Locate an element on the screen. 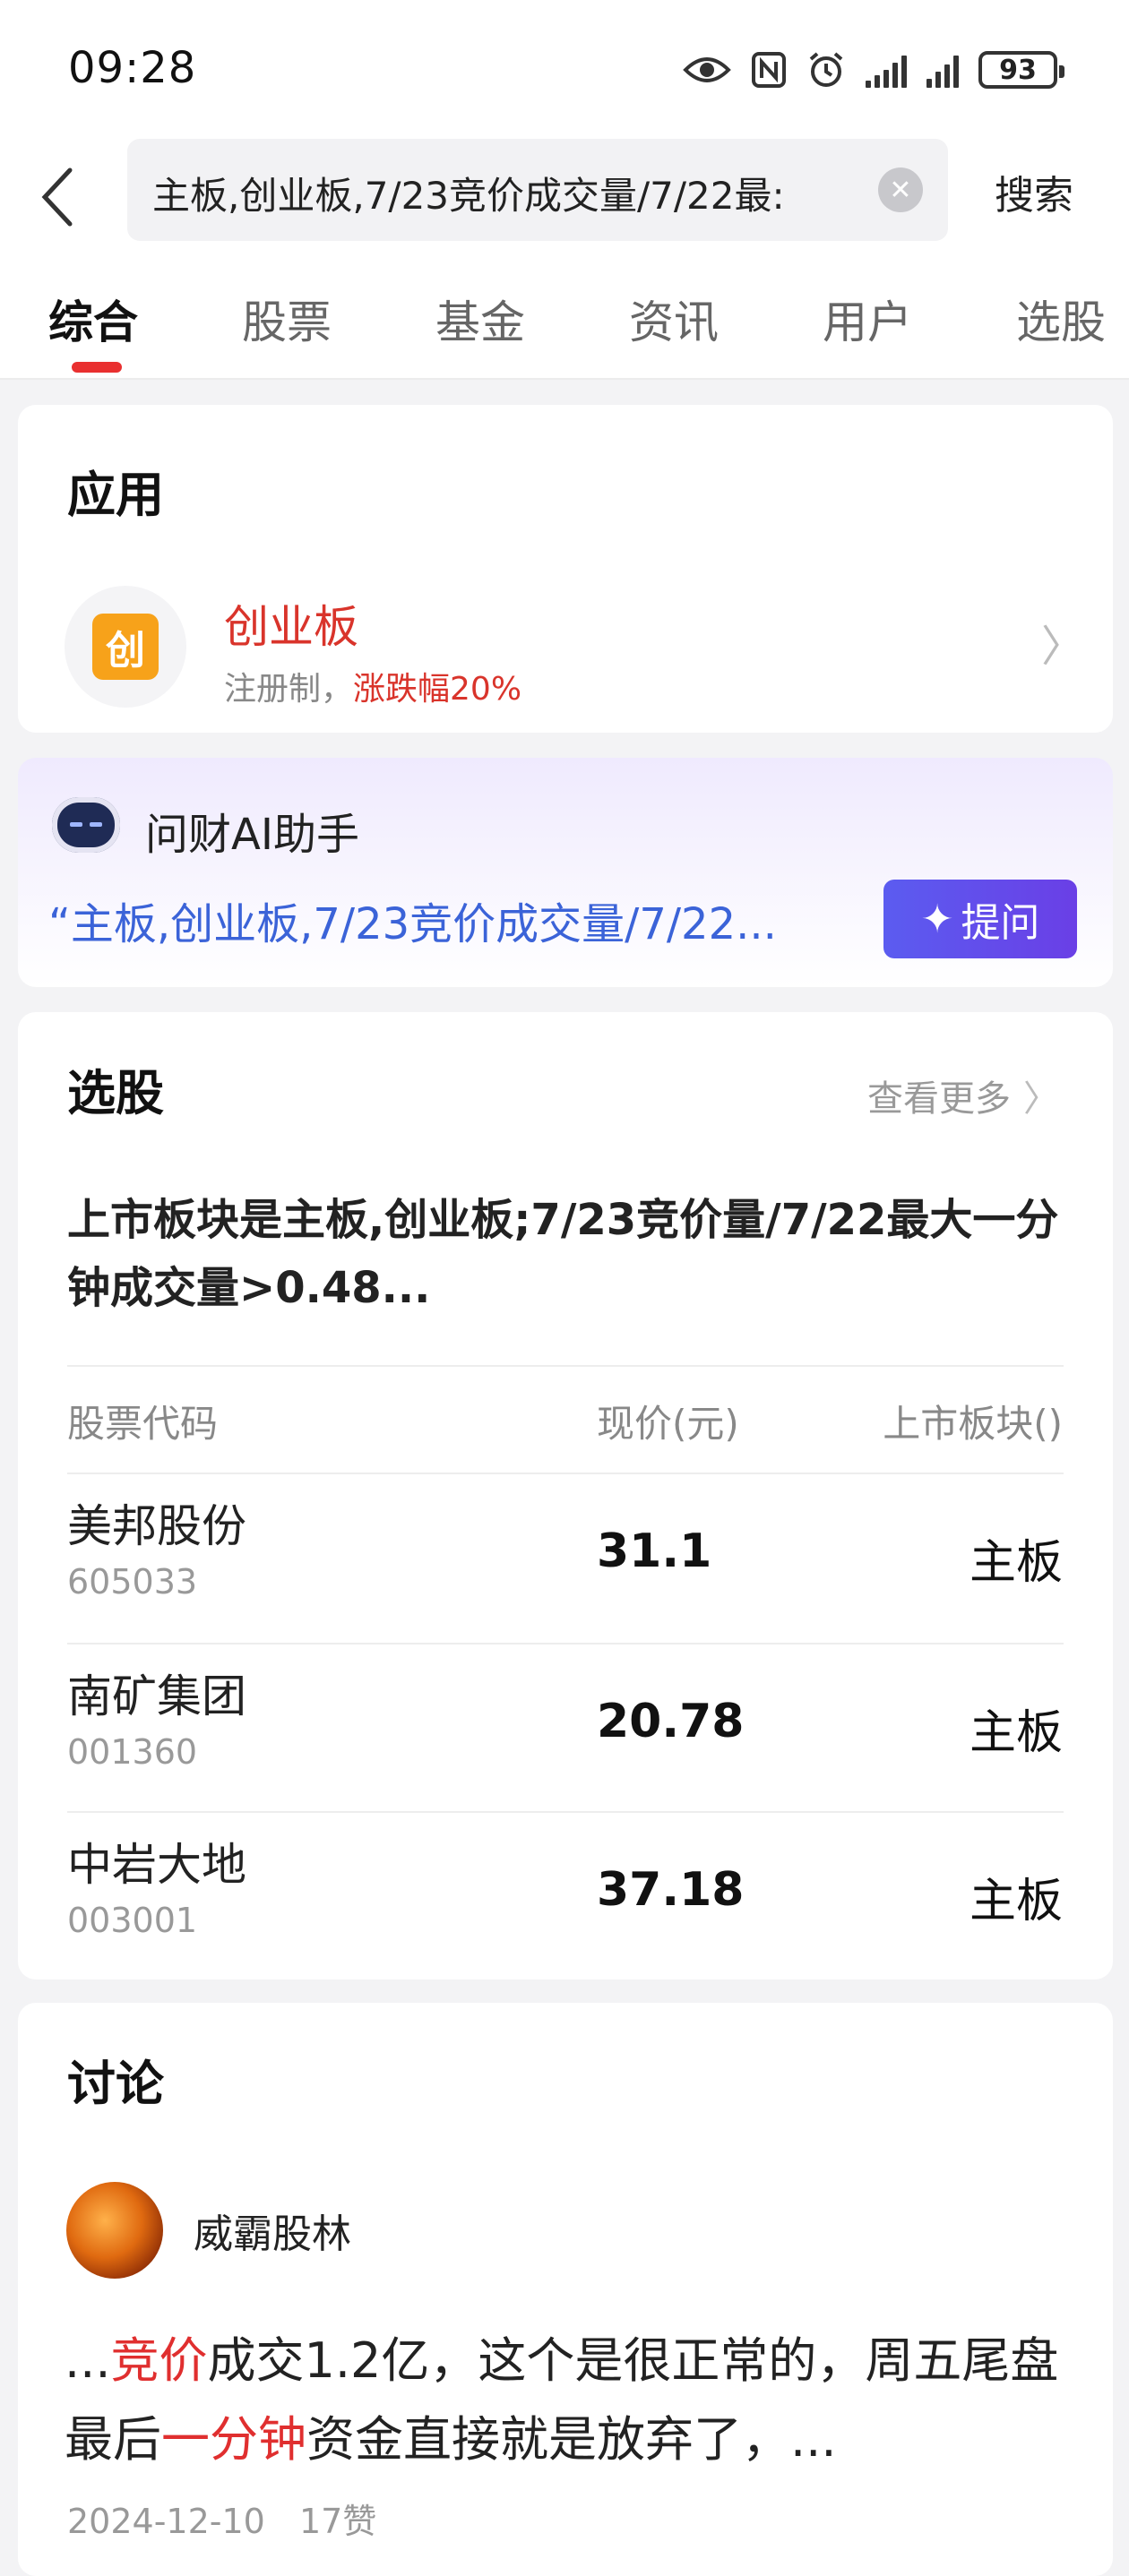  search-bar: 主板,创业板,7/23竞价成交量/7/22最: ✕ 搜索 is located at coordinates (565, 192).